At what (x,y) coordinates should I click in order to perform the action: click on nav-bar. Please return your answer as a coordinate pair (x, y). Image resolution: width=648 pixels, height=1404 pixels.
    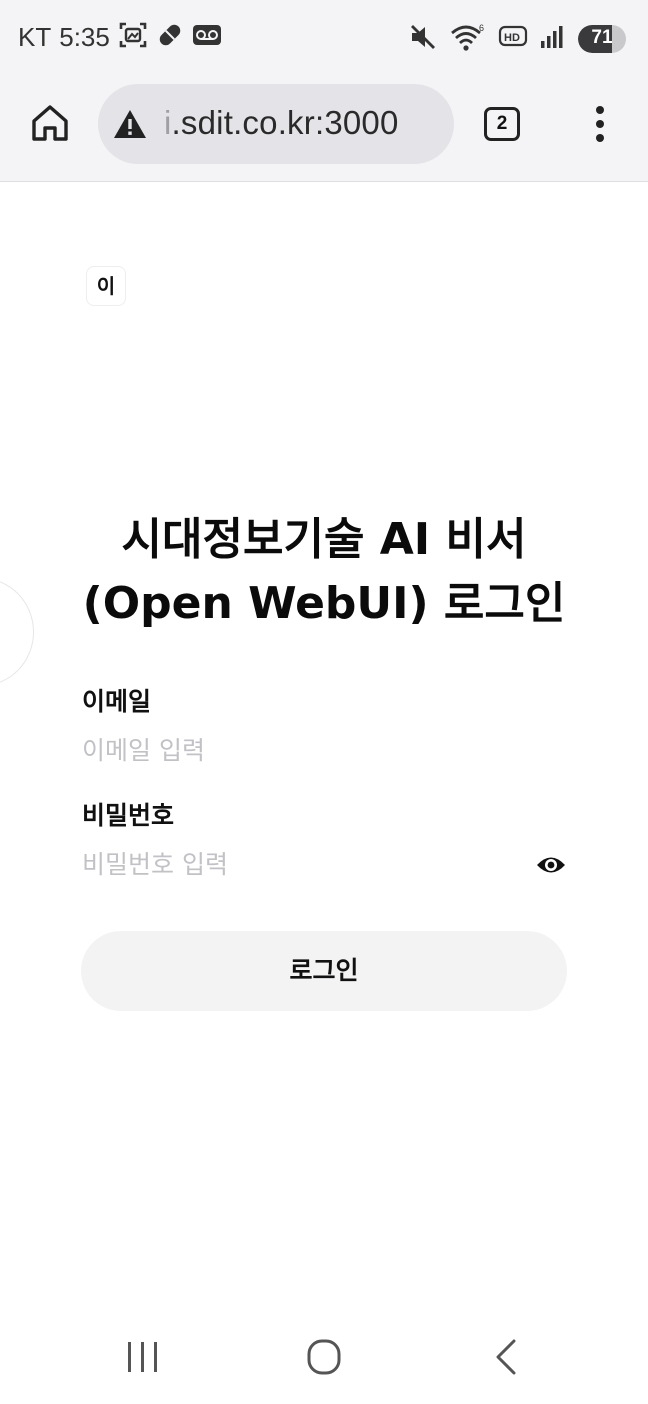
    Looking at the image, I should click on (324, 1357).